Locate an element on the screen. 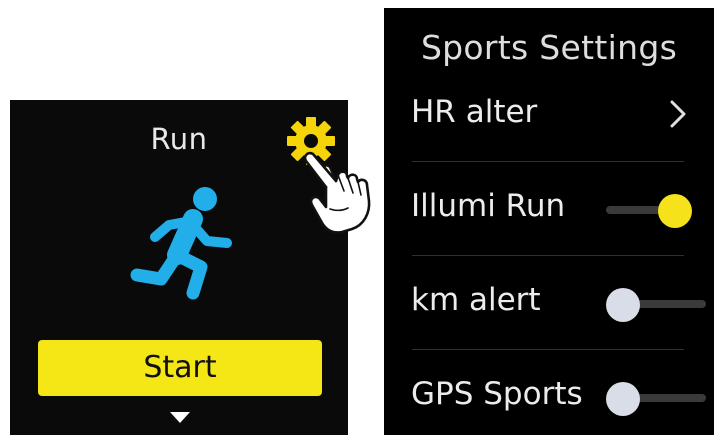  start-button: Start is located at coordinates (180, 368).